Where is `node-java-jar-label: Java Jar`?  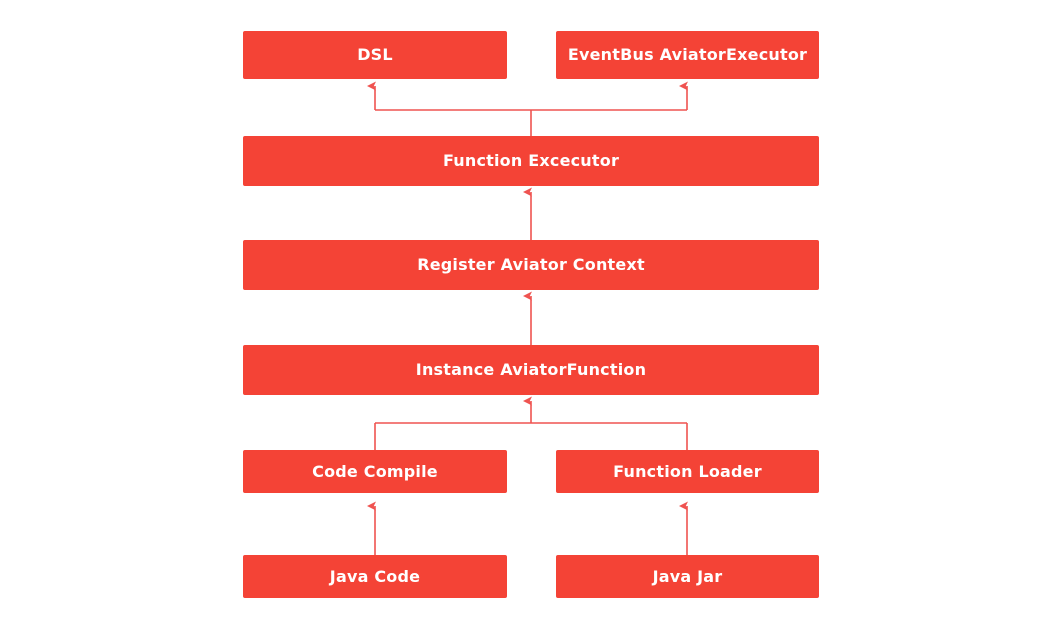 node-java-jar-label: Java Jar is located at coordinates (687, 576).